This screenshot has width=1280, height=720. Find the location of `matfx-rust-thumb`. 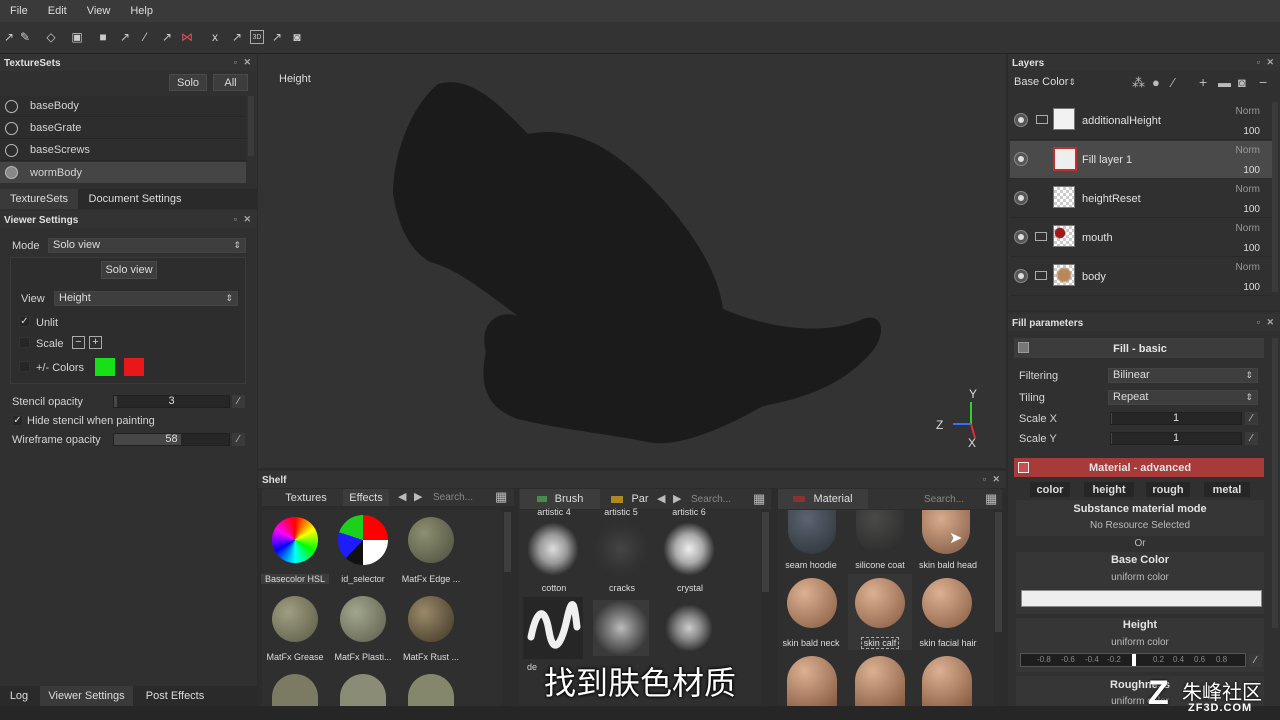

matfx-rust-thumb is located at coordinates (431, 619).